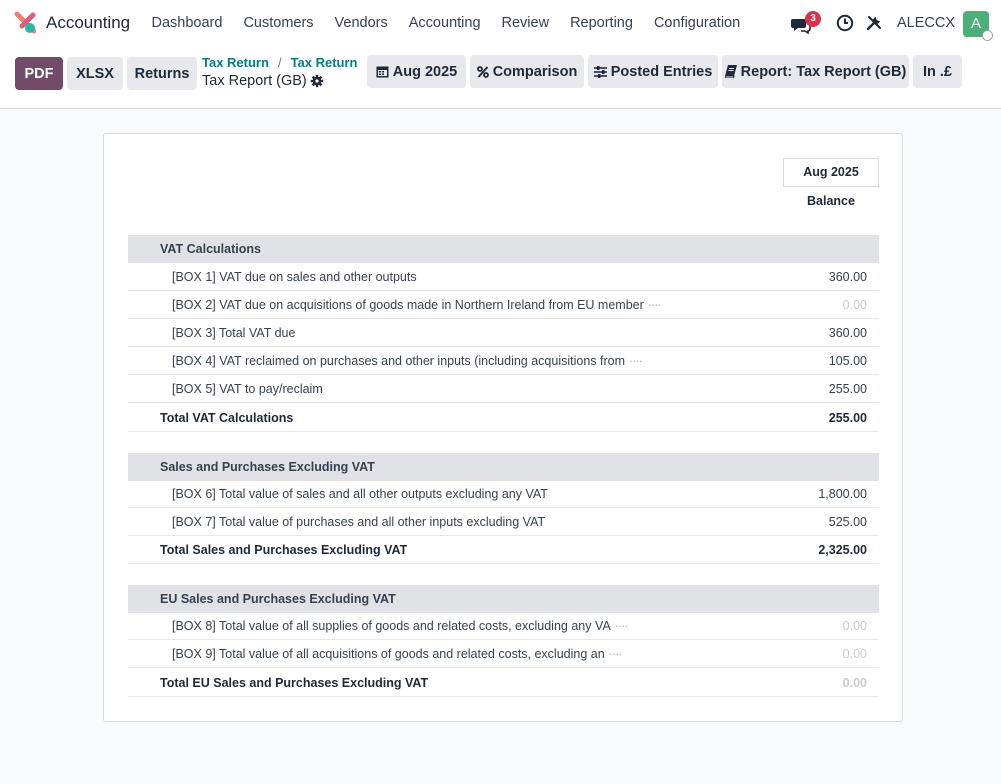 The height and width of the screenshot is (784, 1001). What do you see at coordinates (831, 201) in the screenshot?
I see `balance-column-header: Balance` at bounding box center [831, 201].